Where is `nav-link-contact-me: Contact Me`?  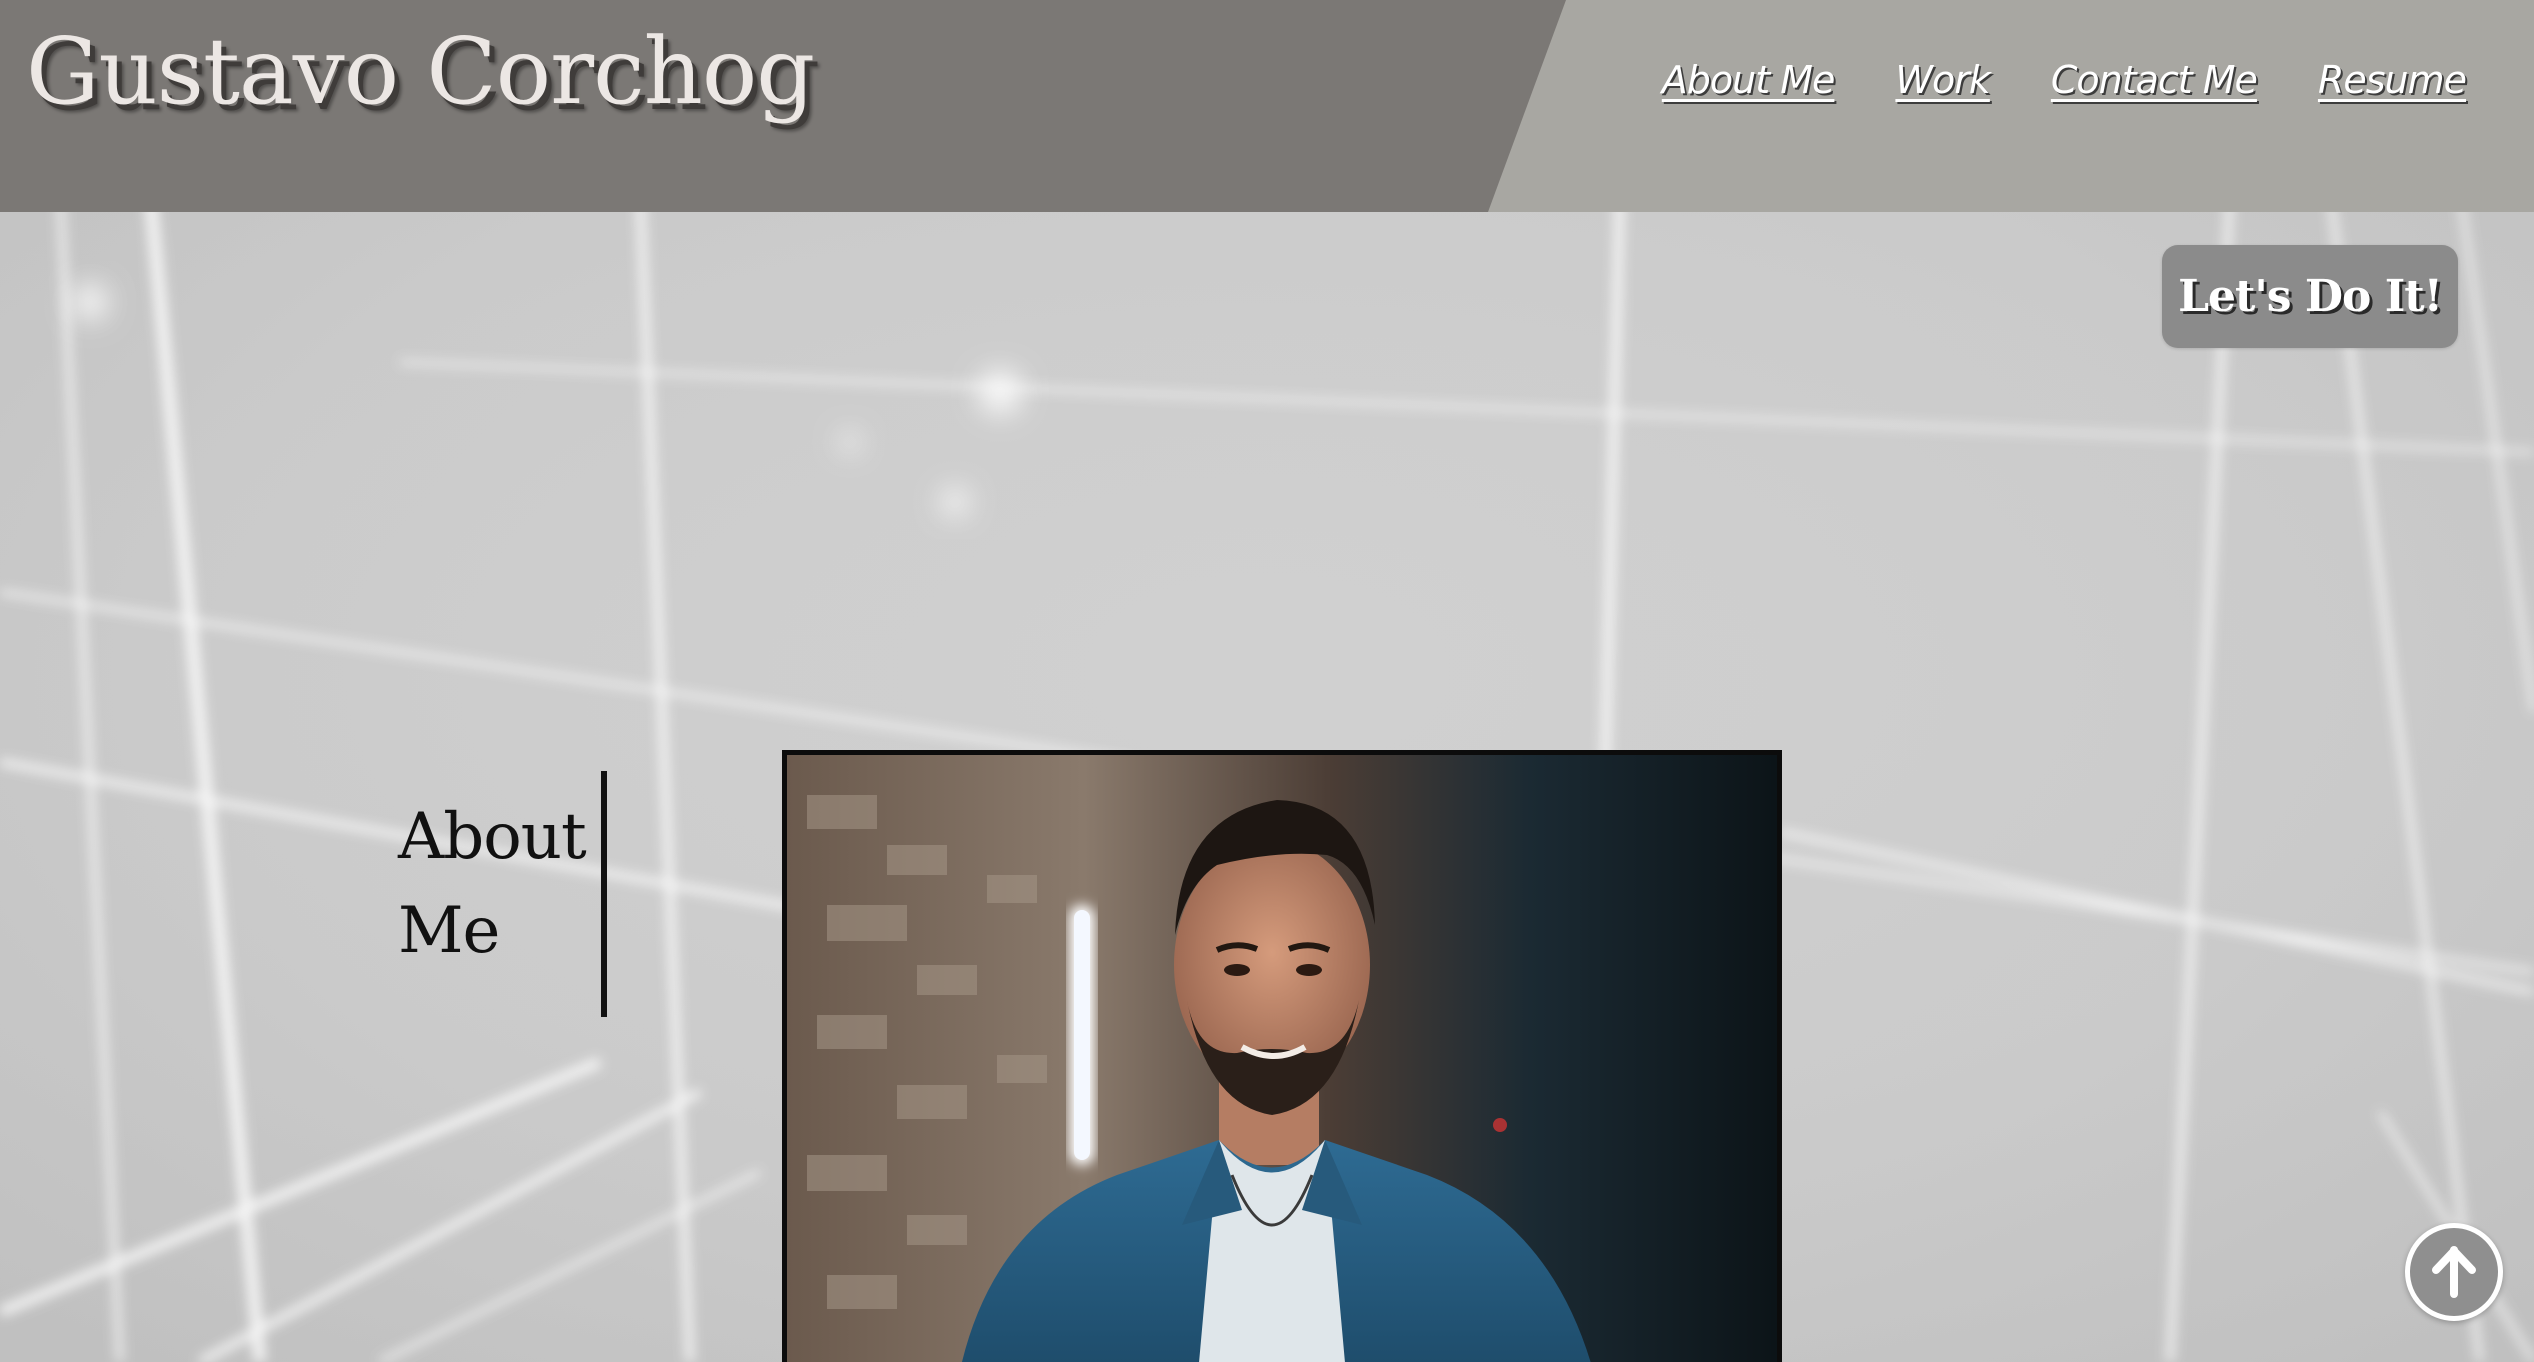 nav-link-contact-me: Contact Me is located at coordinates (2154, 80).